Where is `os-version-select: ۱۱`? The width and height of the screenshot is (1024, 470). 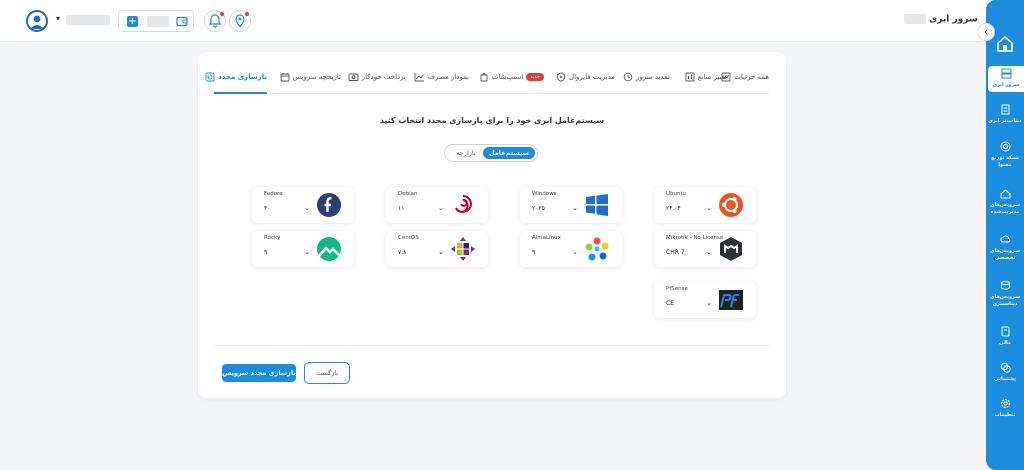
os-version-select: ۱۱ is located at coordinates (401, 208).